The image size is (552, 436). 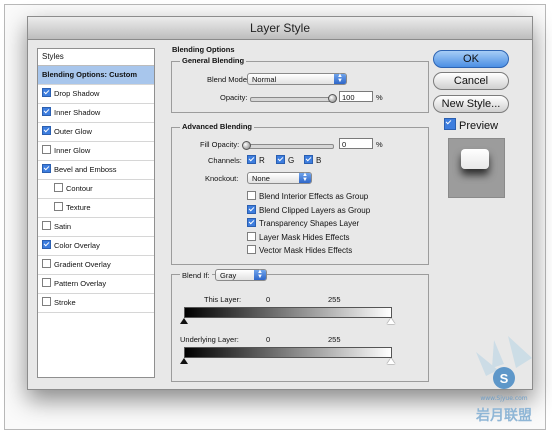 What do you see at coordinates (96, 208) in the screenshot?
I see `style-item-texture: Texture` at bounding box center [96, 208].